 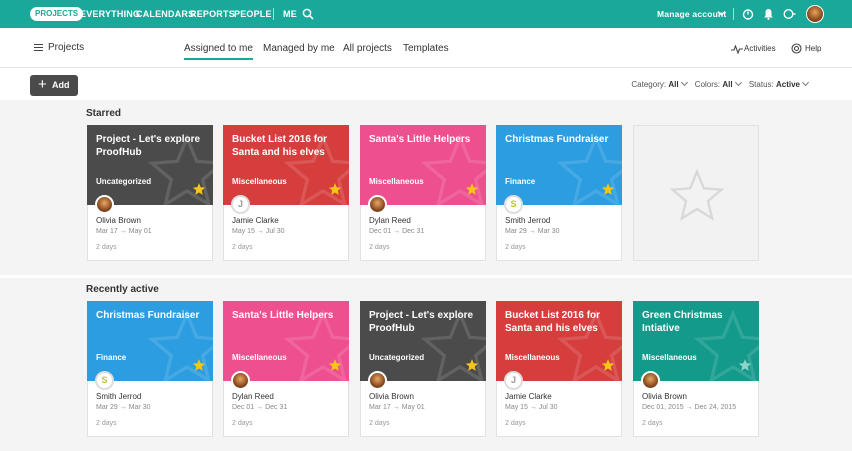 I want to click on status-filter-label: Status:, so click(x=761, y=84).